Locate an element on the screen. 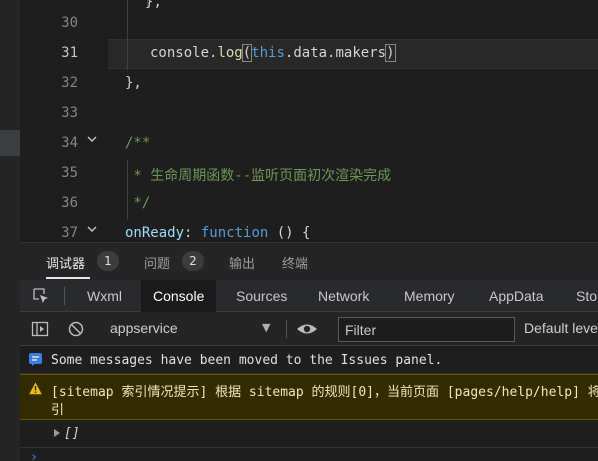 The height and width of the screenshot is (461, 598). code-line-36: */ is located at coordinates (138, 203).